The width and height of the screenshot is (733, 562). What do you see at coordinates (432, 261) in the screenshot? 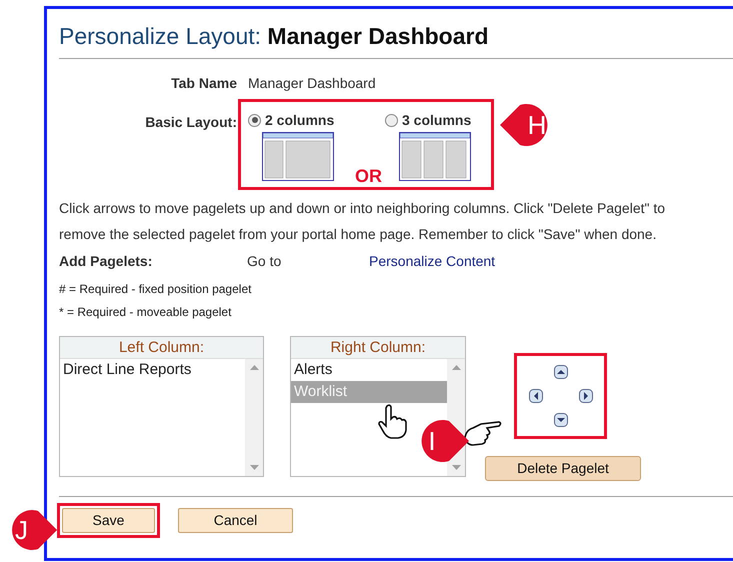
I see `personalize-content-link: Personalize Content` at bounding box center [432, 261].